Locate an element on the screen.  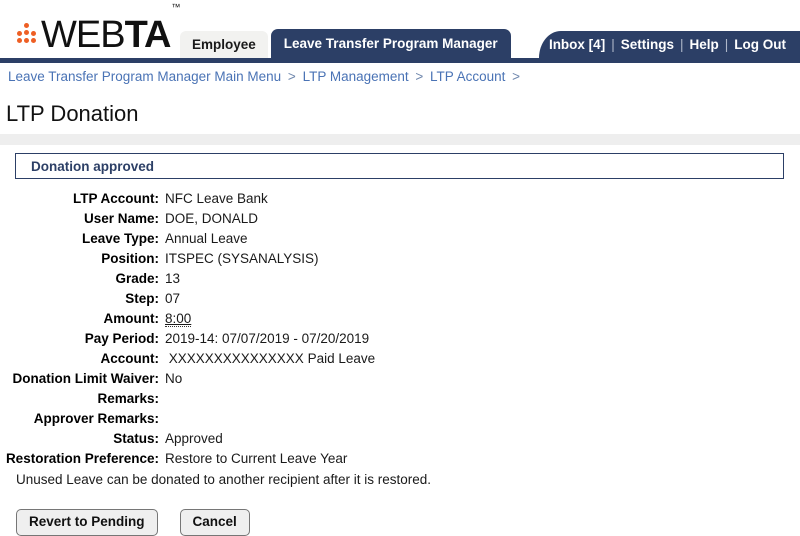
detail-row: Leave Type: Annual Leave is located at coordinates (400, 241).